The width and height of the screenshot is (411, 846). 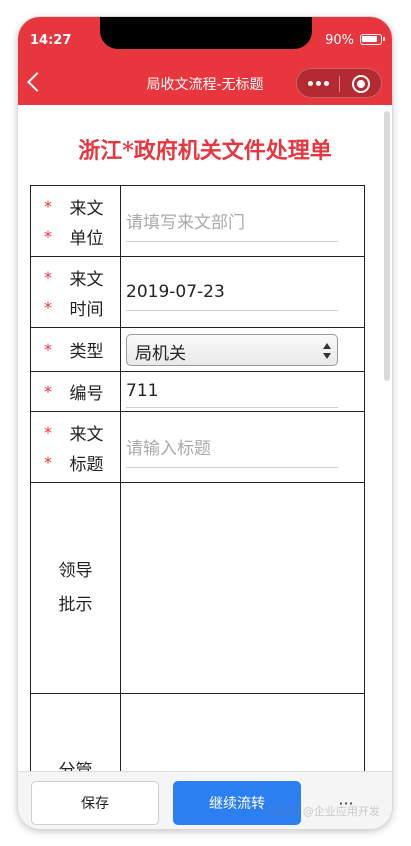 What do you see at coordinates (372, 39) in the screenshot?
I see `battery-icon` at bounding box center [372, 39].